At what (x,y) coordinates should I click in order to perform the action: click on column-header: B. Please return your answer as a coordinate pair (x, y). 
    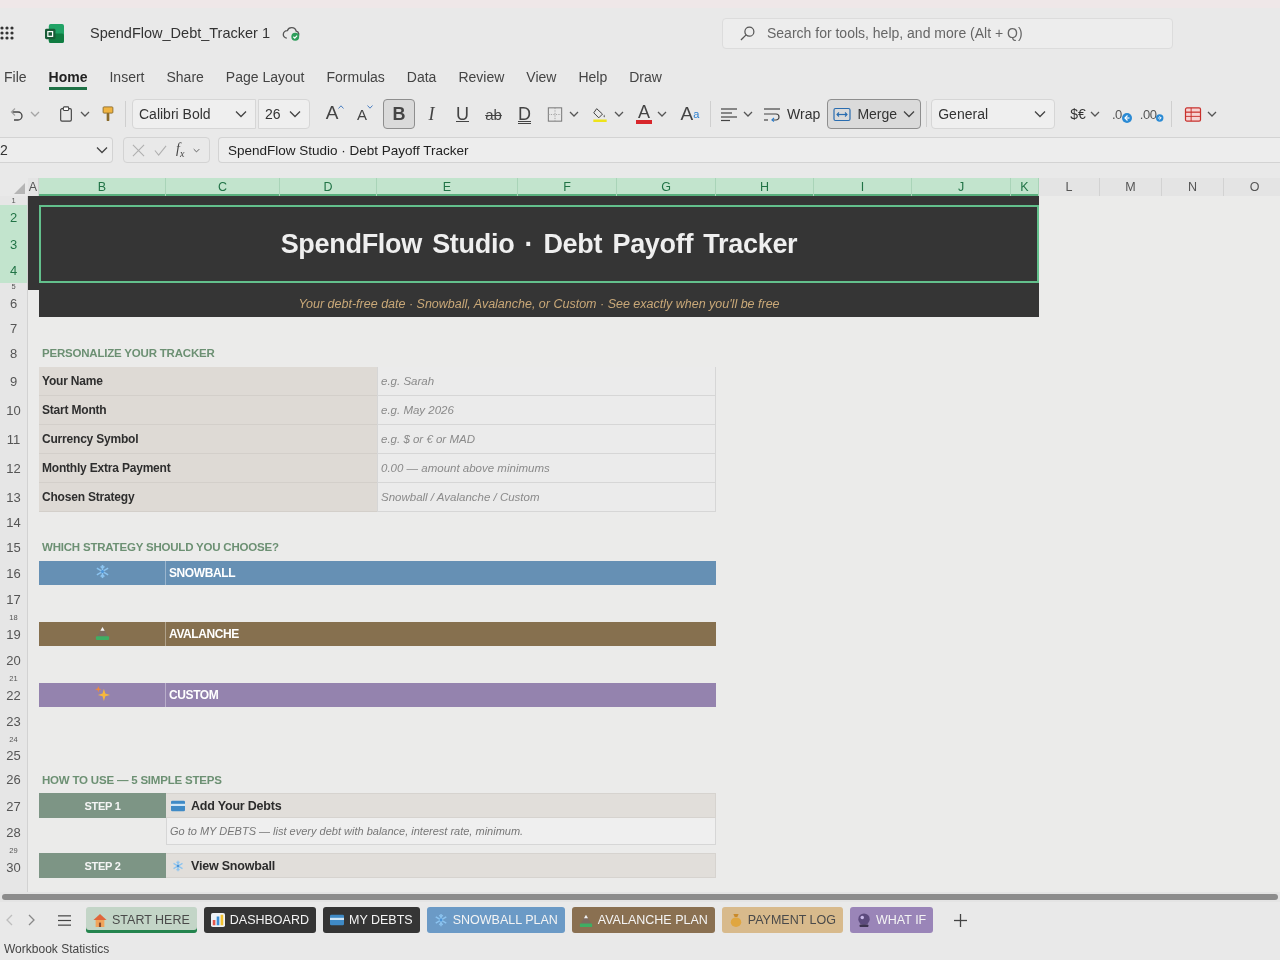
    Looking at the image, I should click on (102, 187).